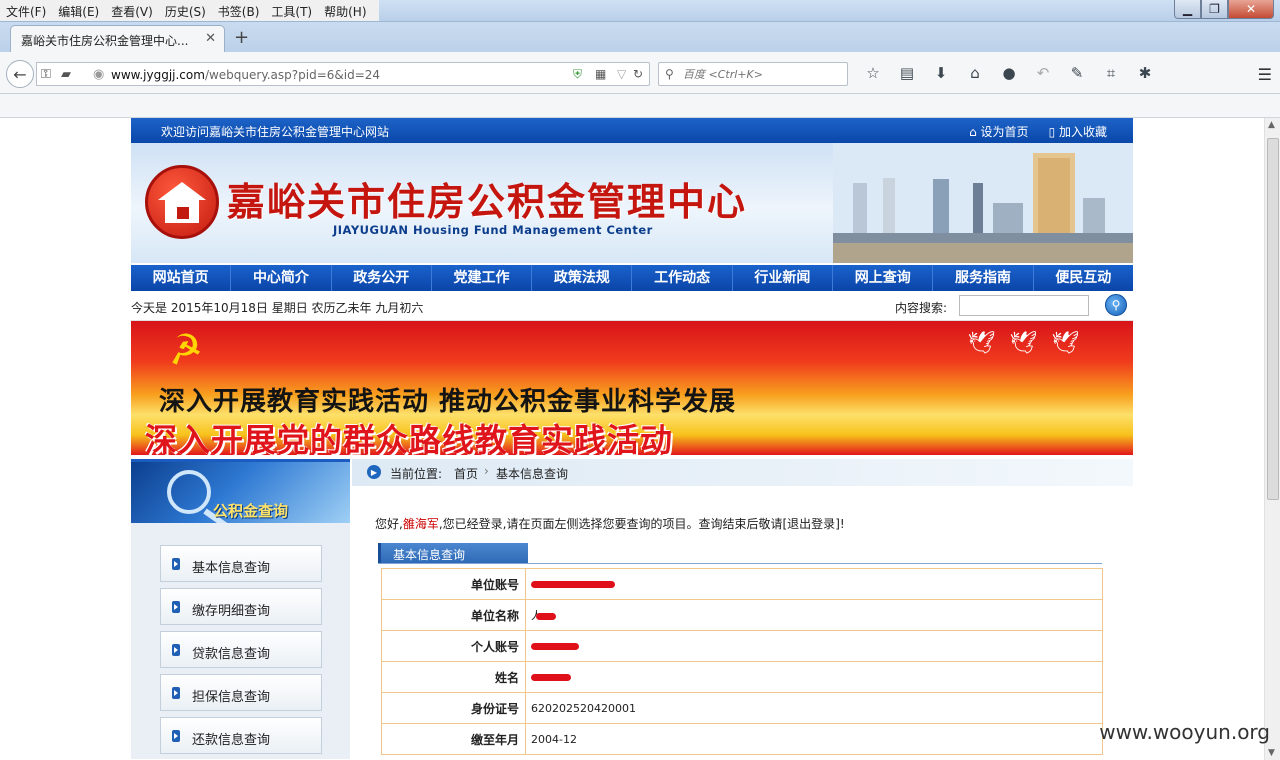 The width and height of the screenshot is (1280, 760). What do you see at coordinates (132, 10) in the screenshot?
I see `menu-view: 查看(V)` at bounding box center [132, 10].